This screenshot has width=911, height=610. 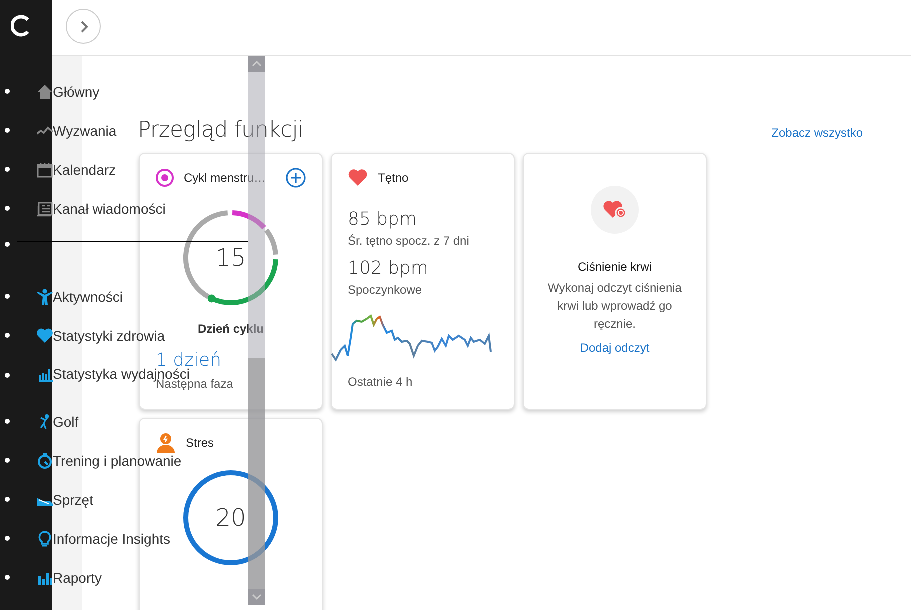 What do you see at coordinates (84, 170) in the screenshot?
I see `nav-link: Kalendarz` at bounding box center [84, 170].